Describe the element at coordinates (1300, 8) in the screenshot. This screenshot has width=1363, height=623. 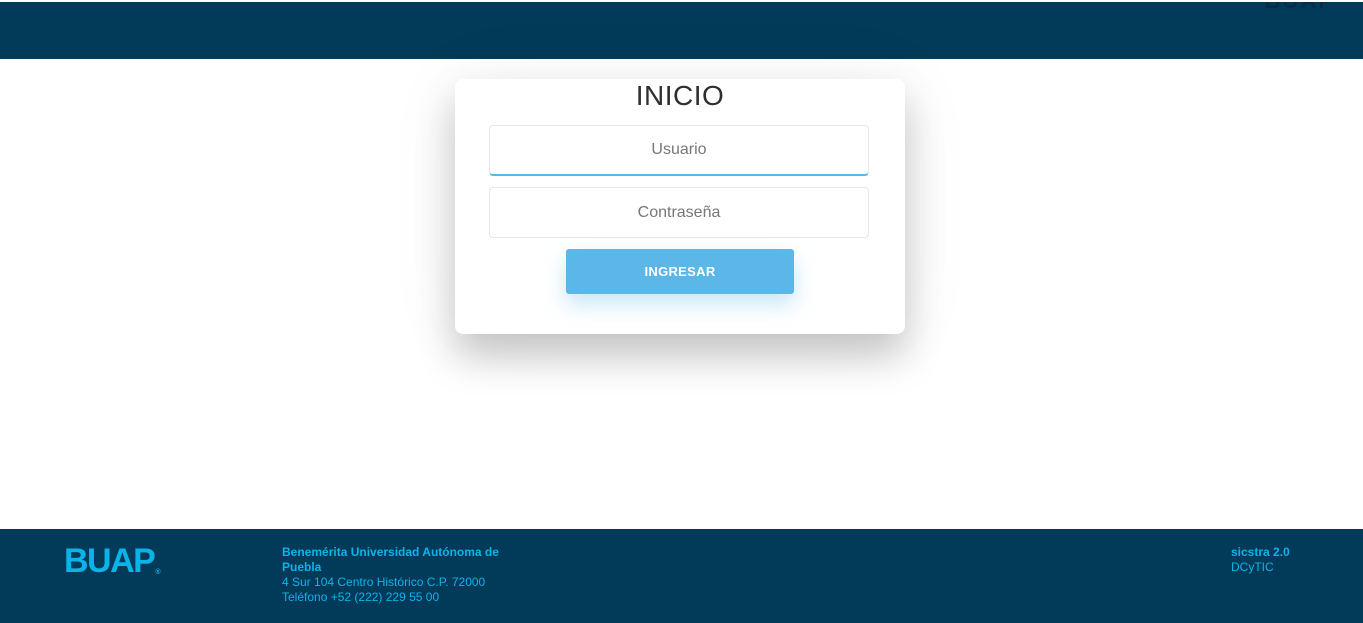
I see `header-logo: BUAP` at that location.